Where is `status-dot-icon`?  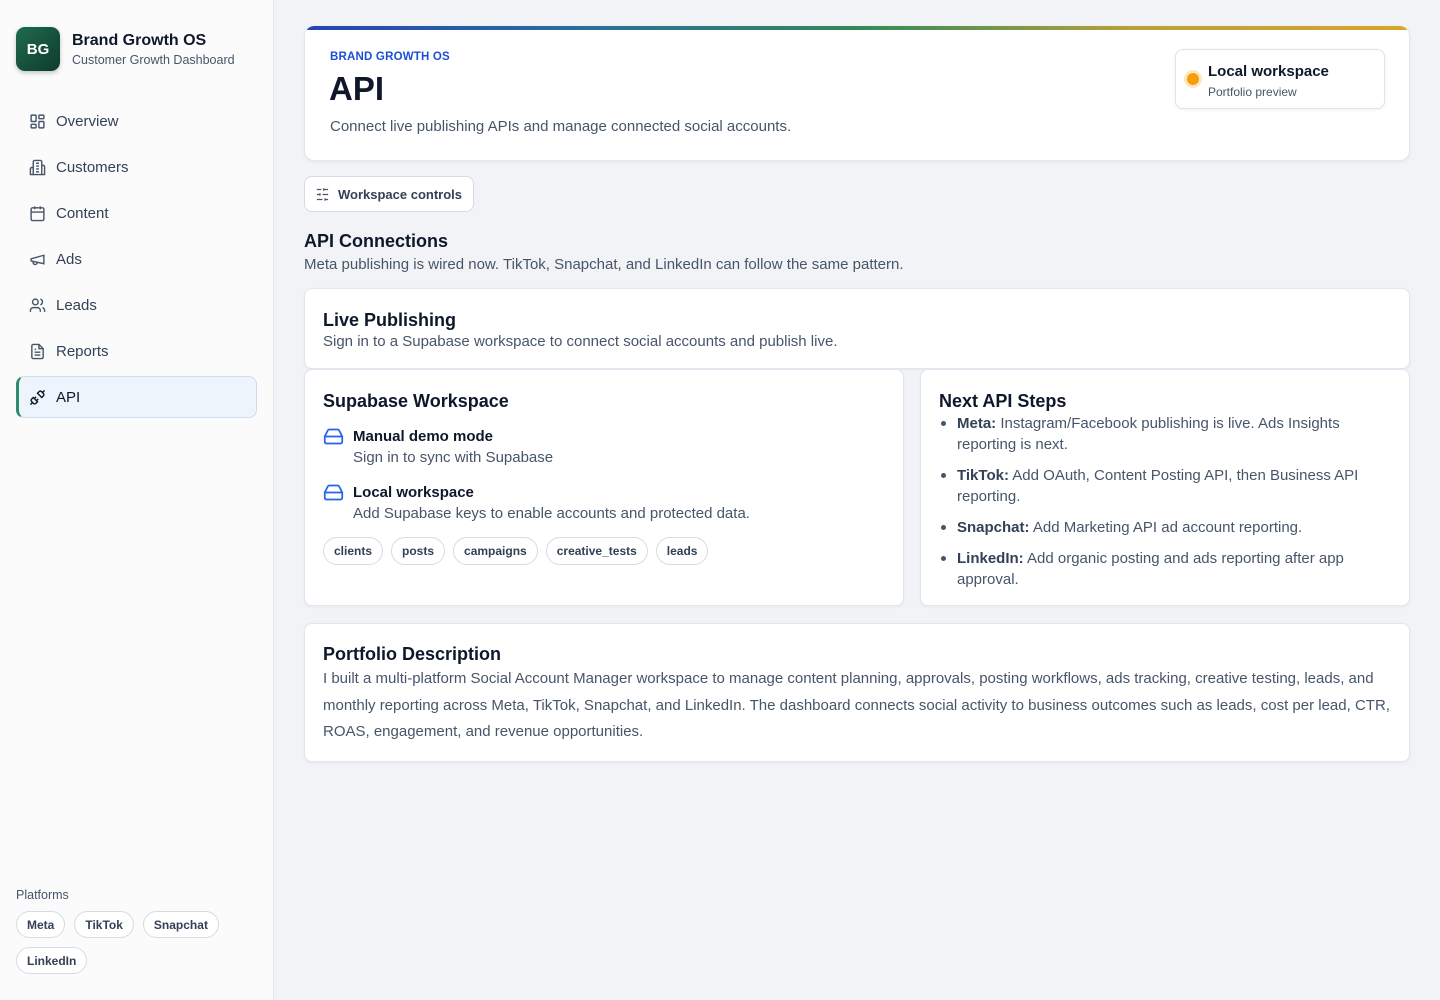
status-dot-icon is located at coordinates (1193, 79).